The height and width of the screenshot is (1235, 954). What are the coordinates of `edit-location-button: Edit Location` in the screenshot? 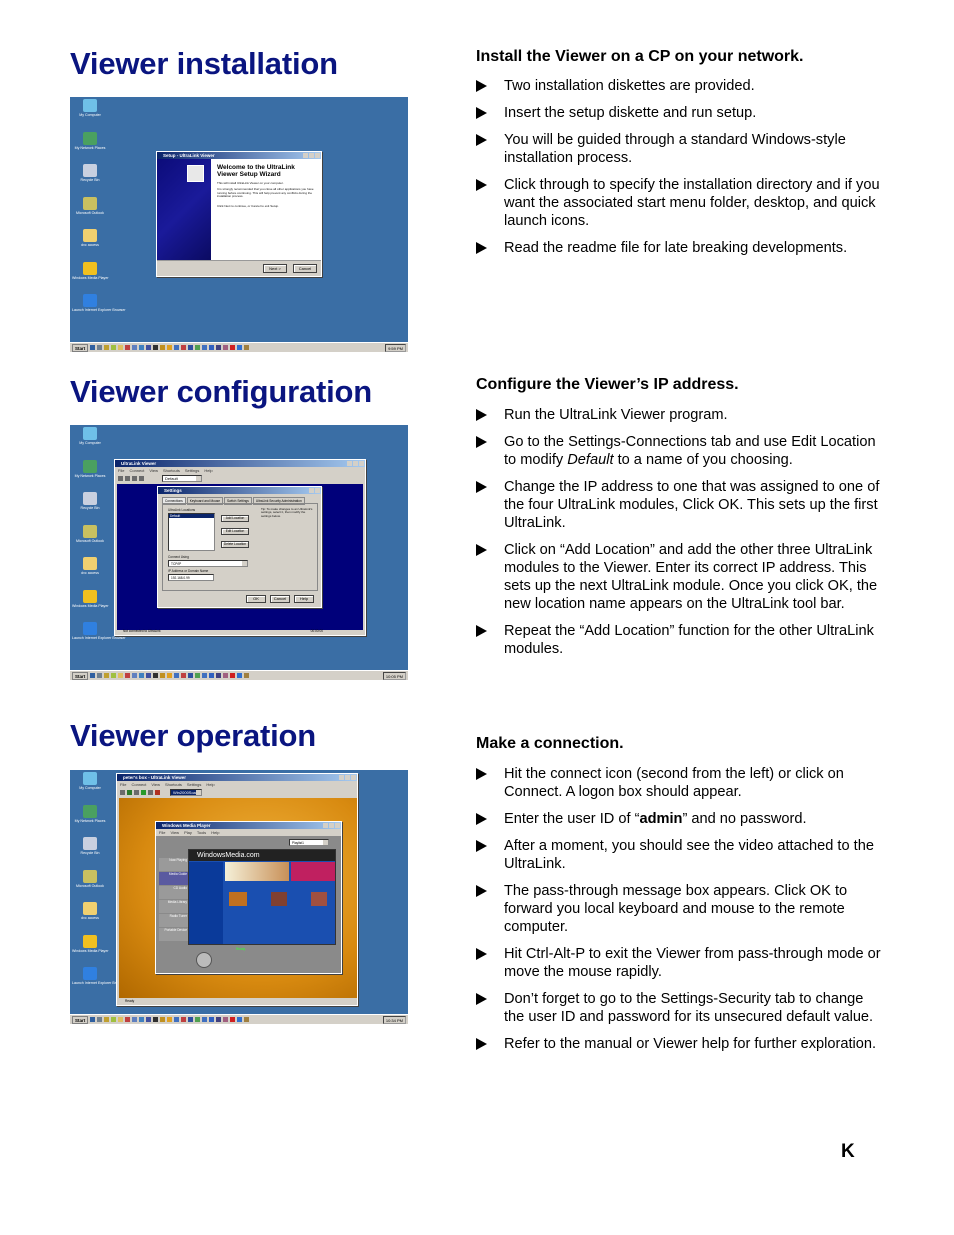 It's located at (235, 531).